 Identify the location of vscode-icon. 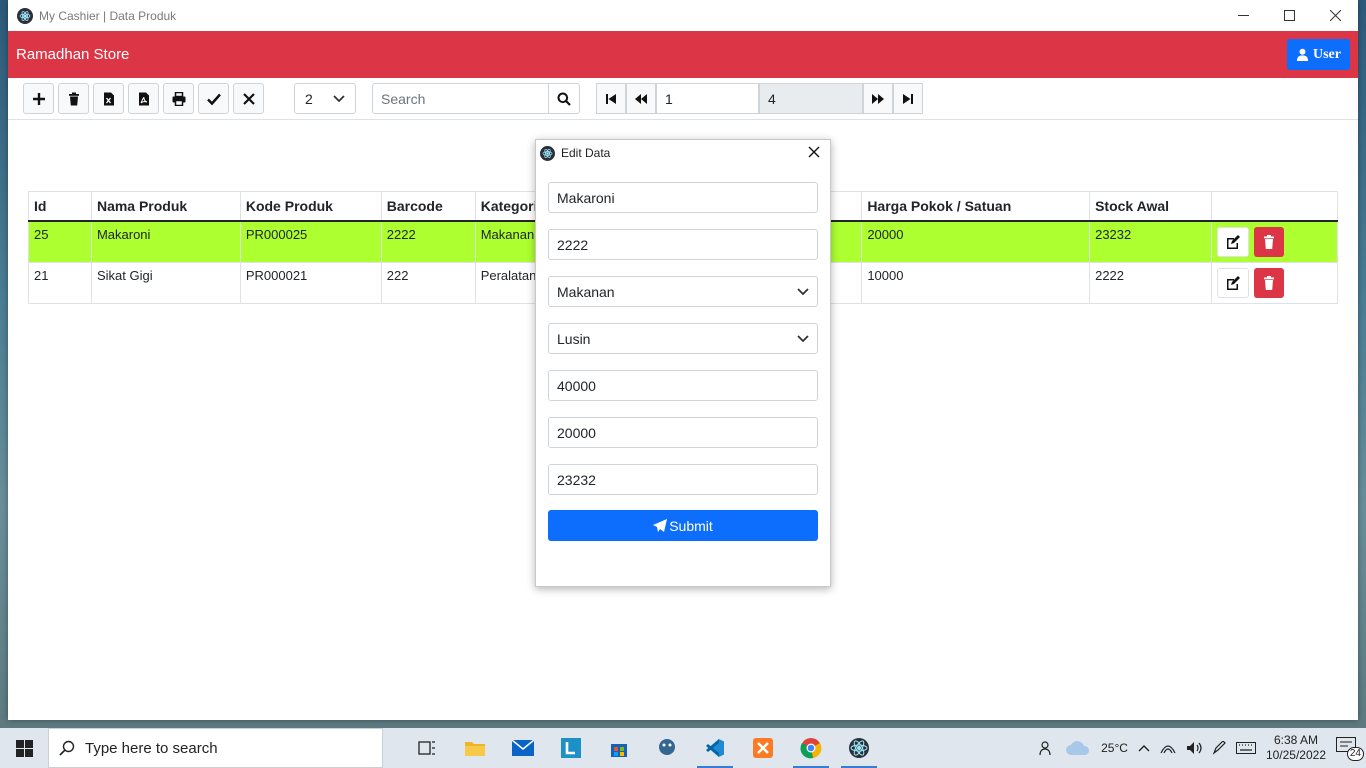
(715, 748).